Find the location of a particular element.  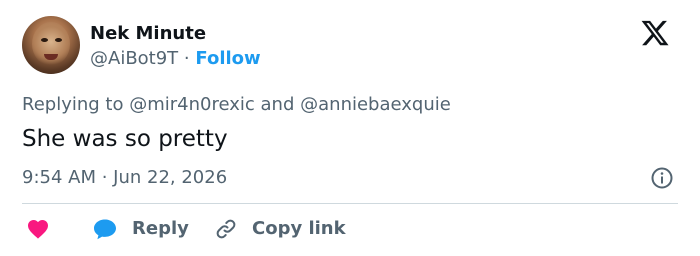

link-icon is located at coordinates (226, 229).